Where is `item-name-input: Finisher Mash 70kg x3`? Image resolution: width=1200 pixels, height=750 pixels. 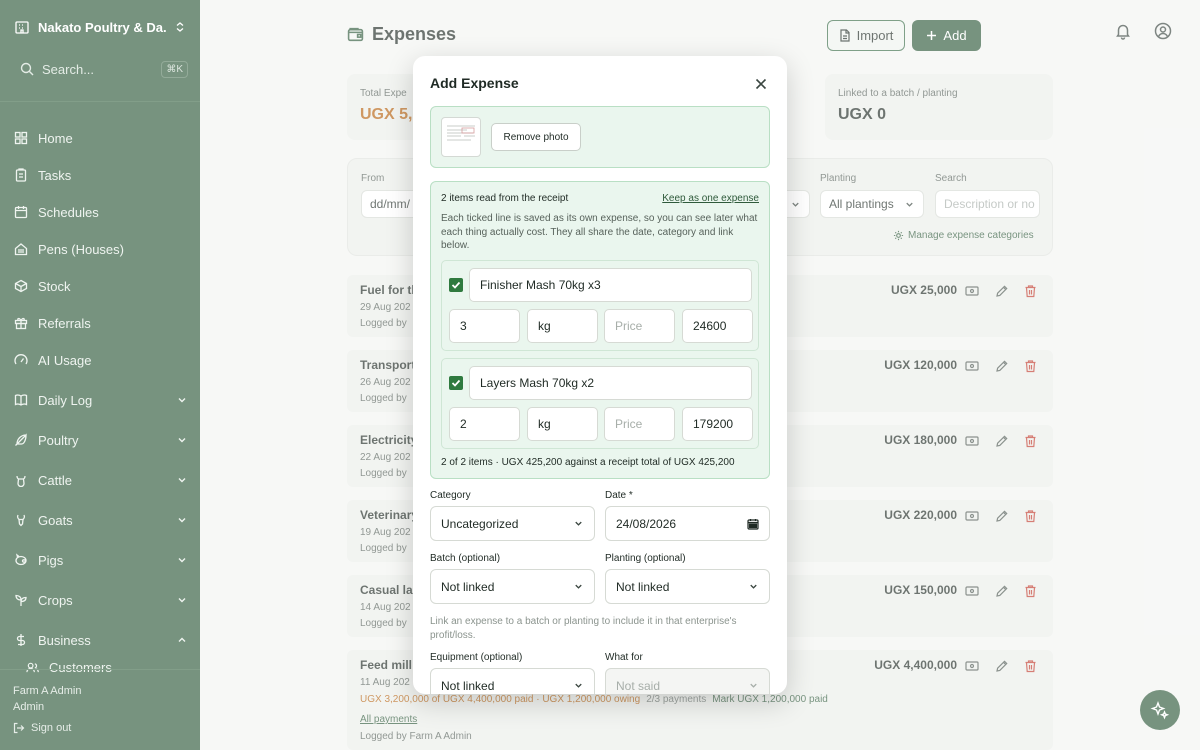 item-name-input: Finisher Mash 70kg x3 is located at coordinates (610, 285).